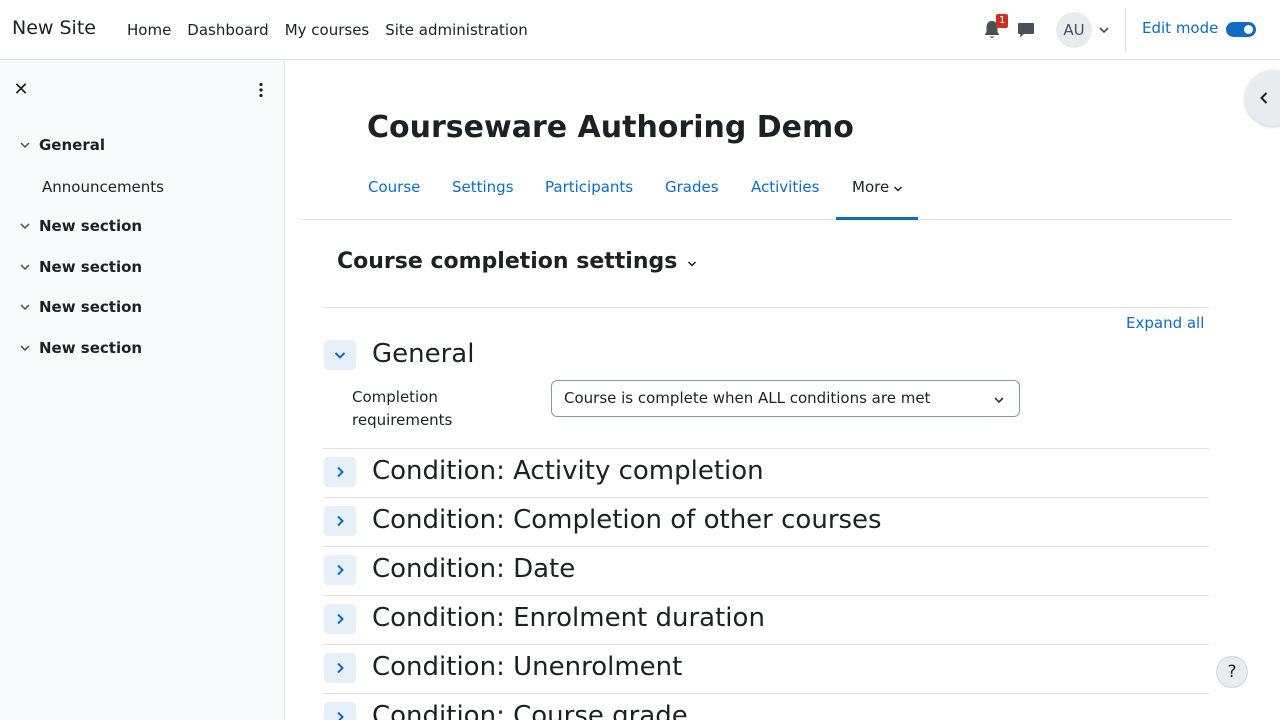 Image resolution: width=1280 pixels, height=720 pixels. What do you see at coordinates (394, 187) in the screenshot?
I see `tab-course: Course` at bounding box center [394, 187].